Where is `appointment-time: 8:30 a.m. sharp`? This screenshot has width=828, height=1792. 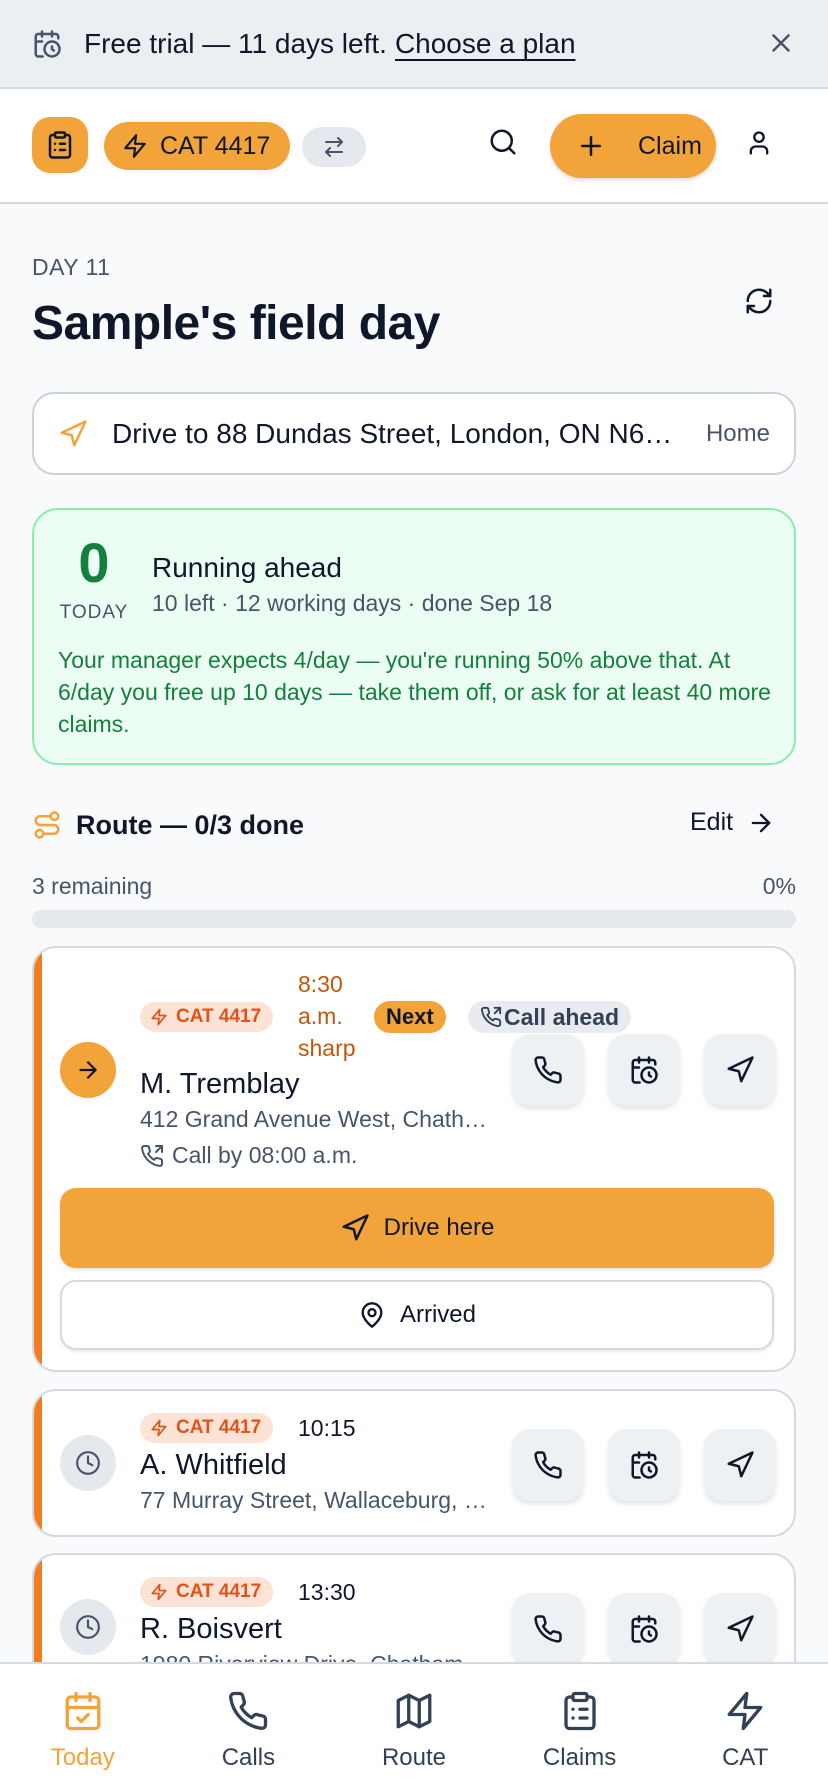 appointment-time: 8:30 a.m. sharp is located at coordinates (327, 1016).